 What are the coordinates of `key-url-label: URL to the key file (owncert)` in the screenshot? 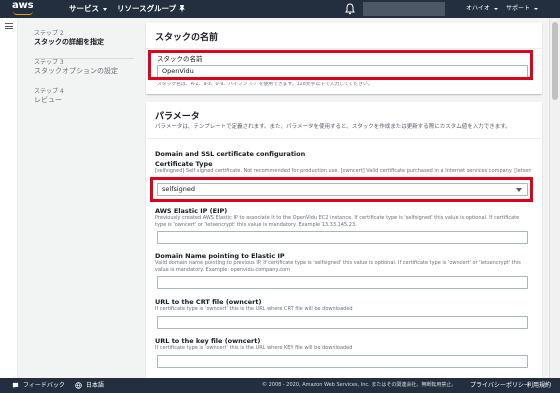 It's located at (208, 341).